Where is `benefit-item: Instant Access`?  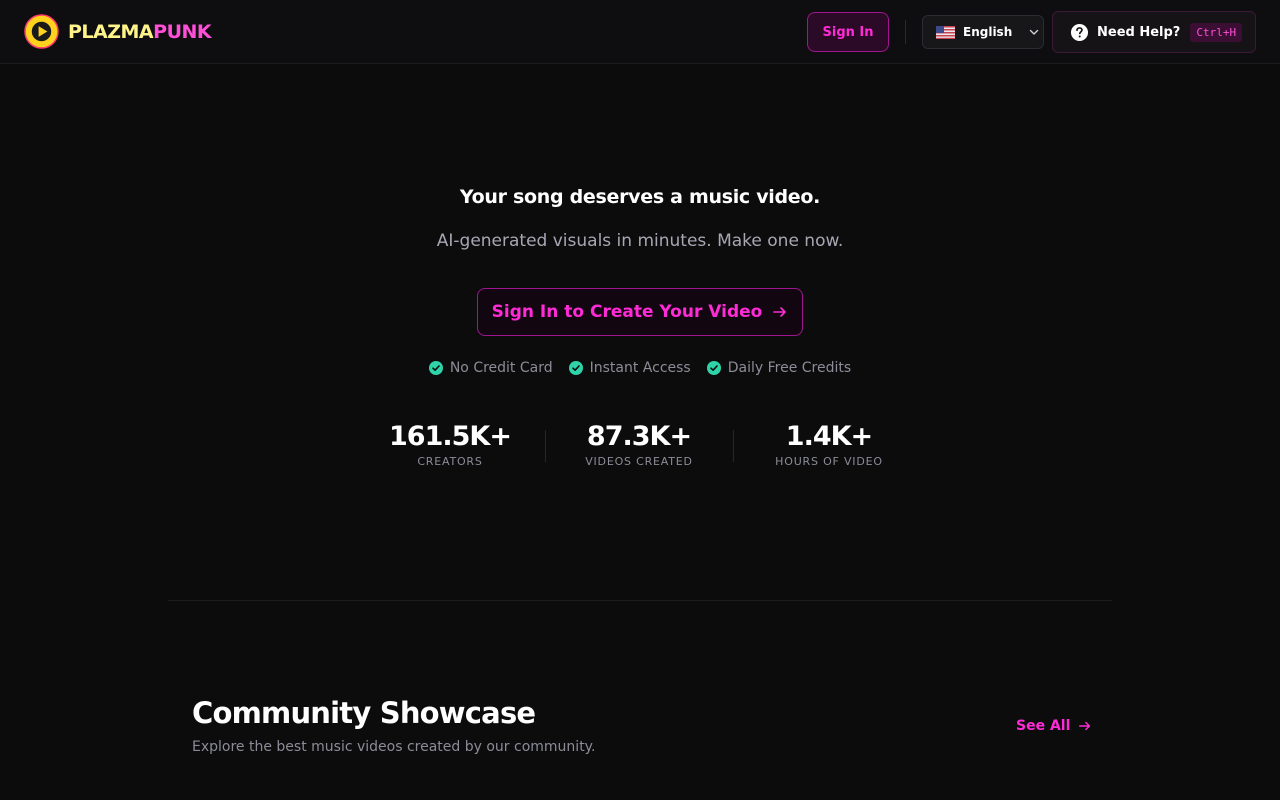 benefit-item: Instant Access is located at coordinates (629, 368).